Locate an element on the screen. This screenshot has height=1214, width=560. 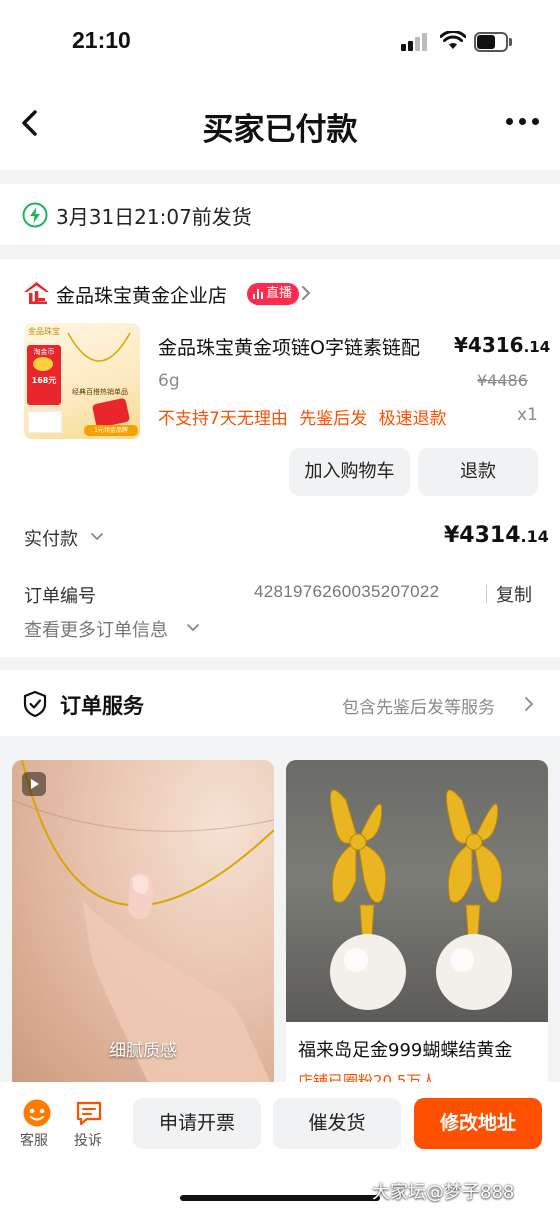
thumb-red-price: 168元 is located at coordinates (44, 380).